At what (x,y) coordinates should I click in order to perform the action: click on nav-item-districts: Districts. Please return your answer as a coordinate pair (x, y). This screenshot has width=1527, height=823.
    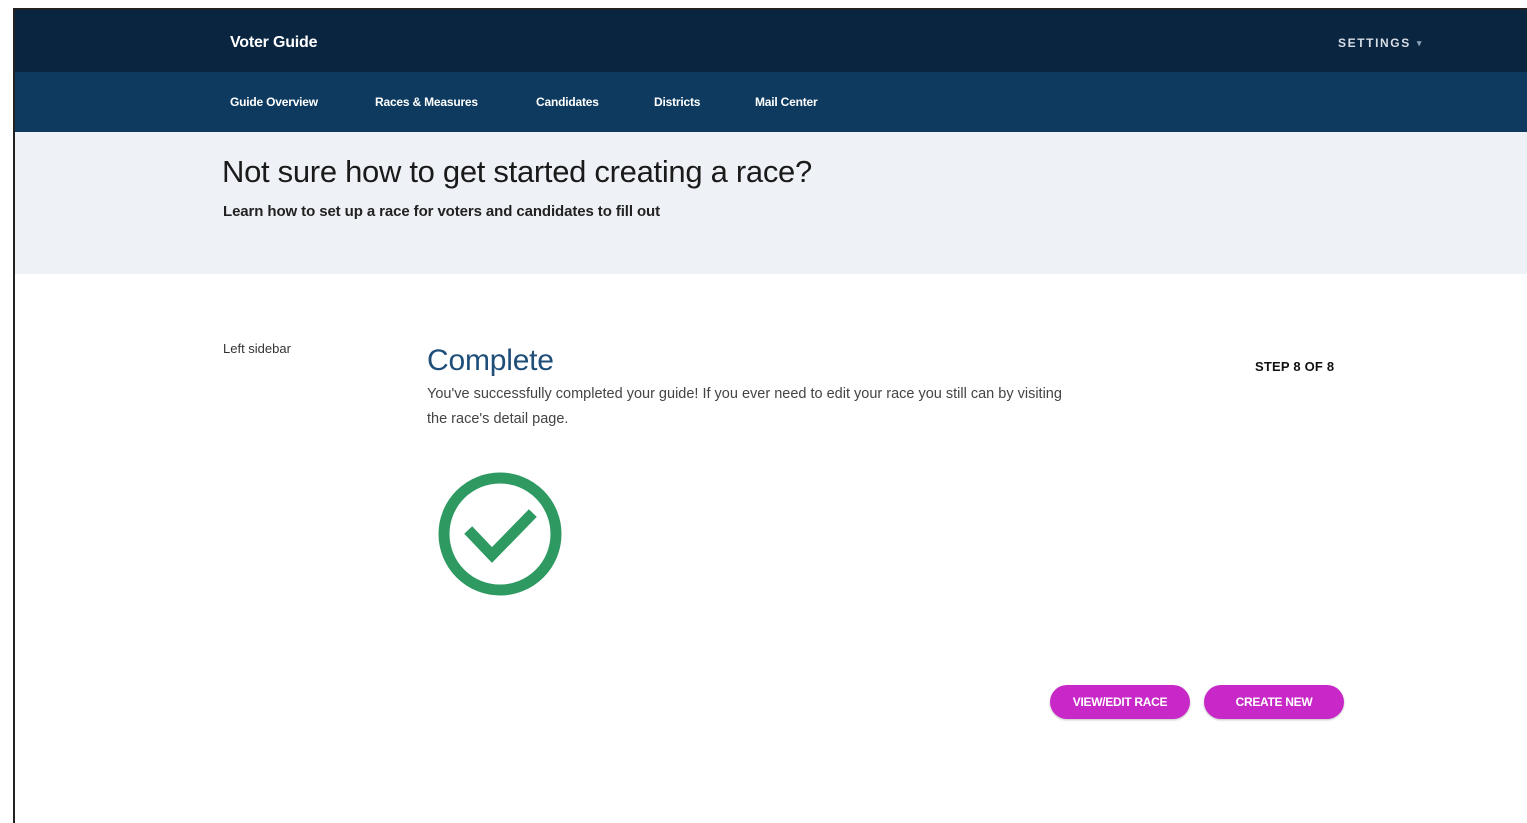
    Looking at the image, I should click on (677, 102).